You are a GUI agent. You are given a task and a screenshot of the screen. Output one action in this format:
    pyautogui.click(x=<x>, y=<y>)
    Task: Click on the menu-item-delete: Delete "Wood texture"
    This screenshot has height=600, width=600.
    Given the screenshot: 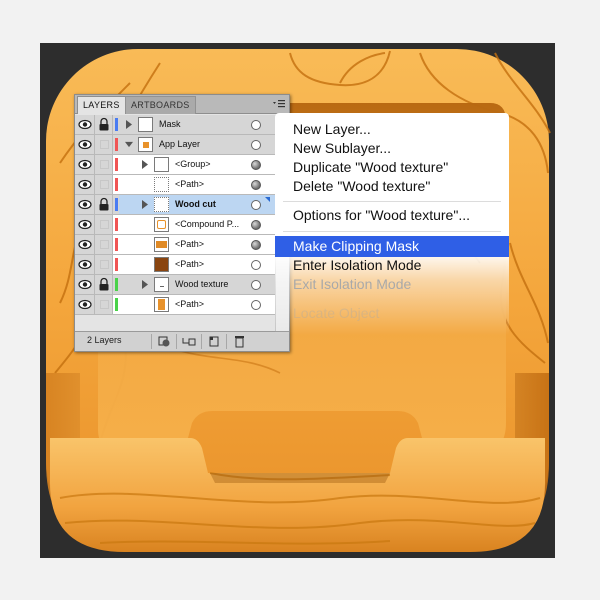 What is the action you would take?
    pyautogui.click(x=392, y=186)
    